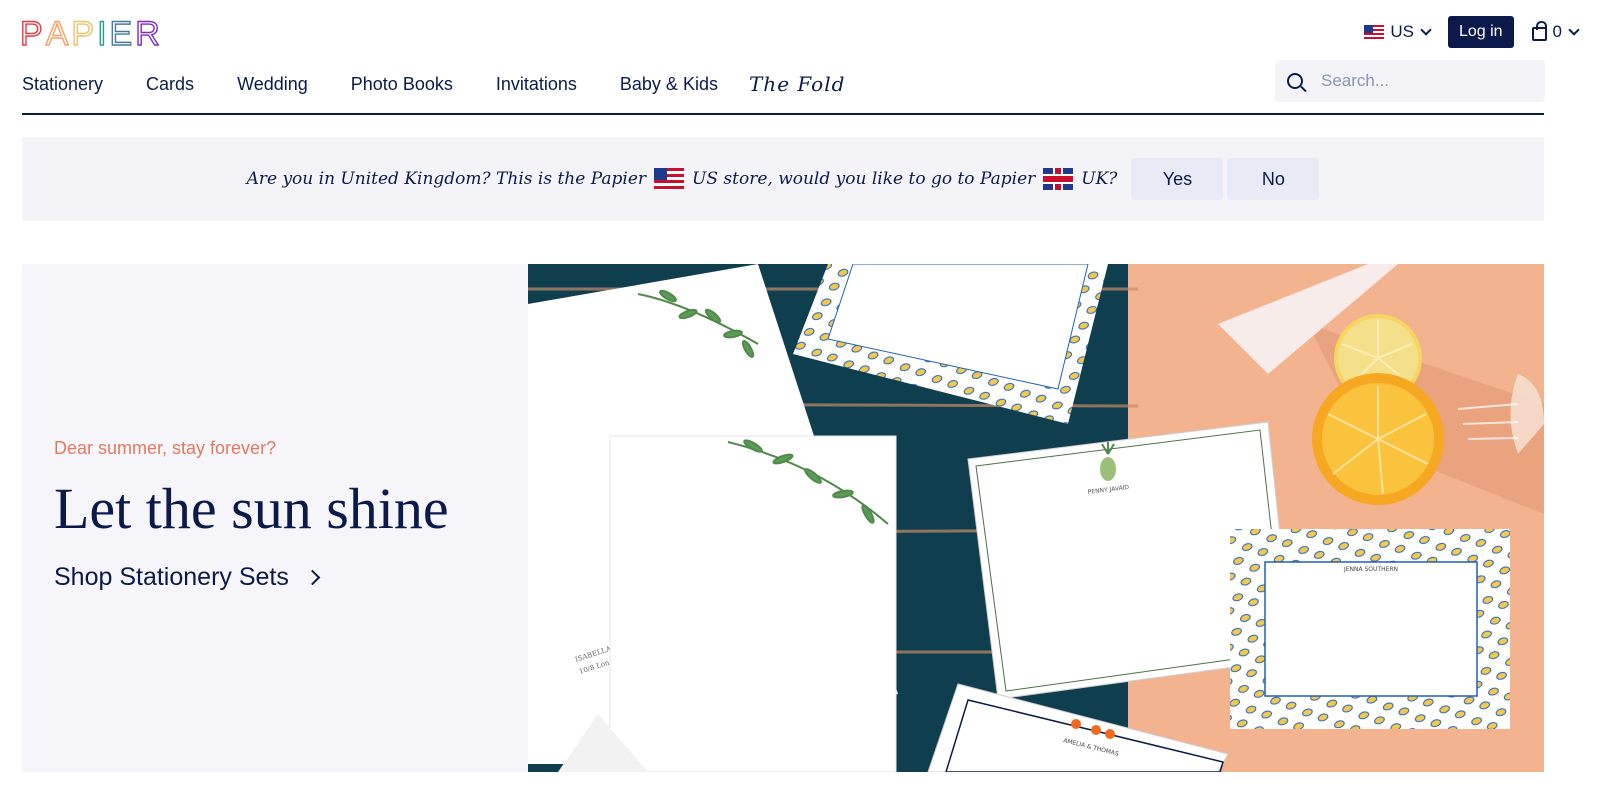 This screenshot has width=1600, height=812. I want to click on cta-label: Shop Stationery Sets, so click(171, 577).